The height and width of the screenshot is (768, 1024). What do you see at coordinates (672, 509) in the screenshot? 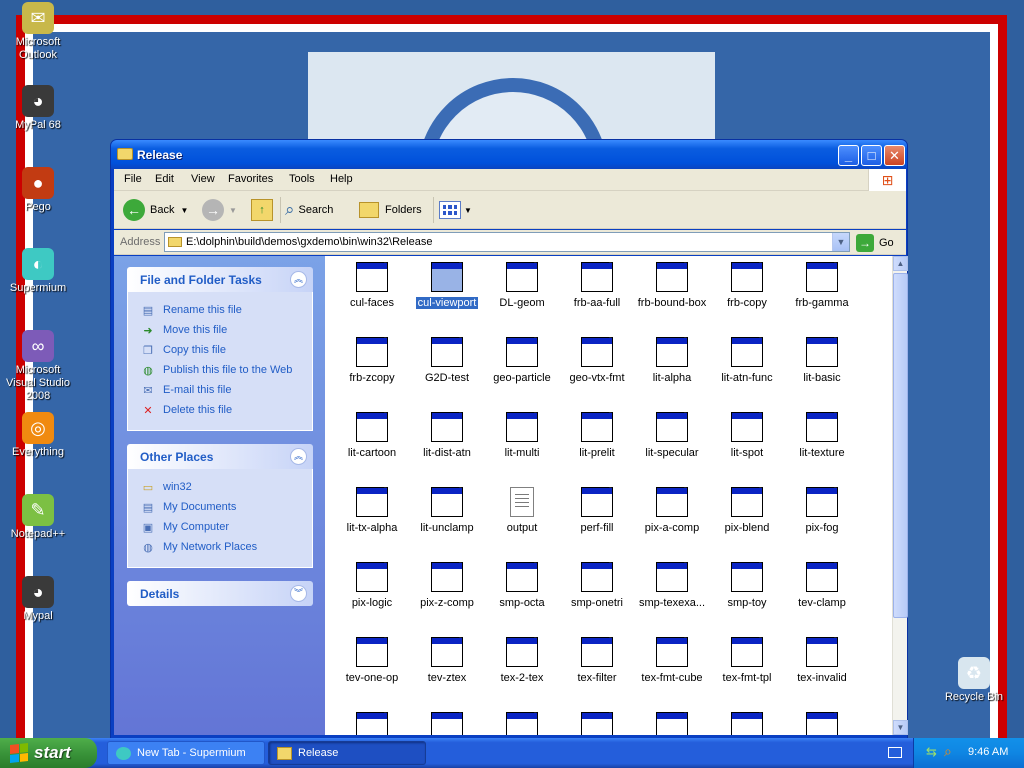
I see `file-item: pix-a-comp` at bounding box center [672, 509].